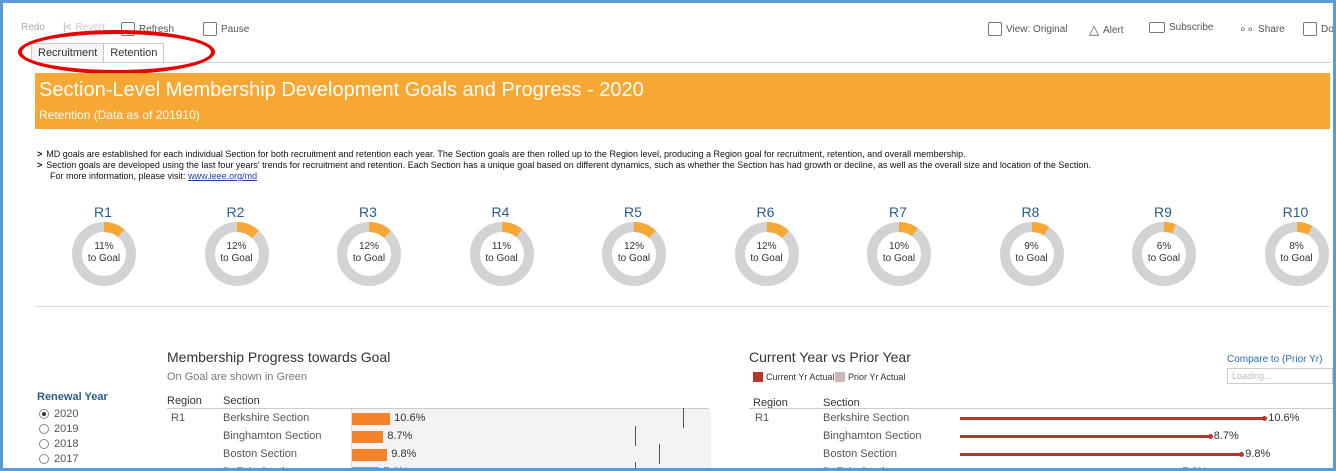  I want to click on region-label: R9, so click(1163, 212).